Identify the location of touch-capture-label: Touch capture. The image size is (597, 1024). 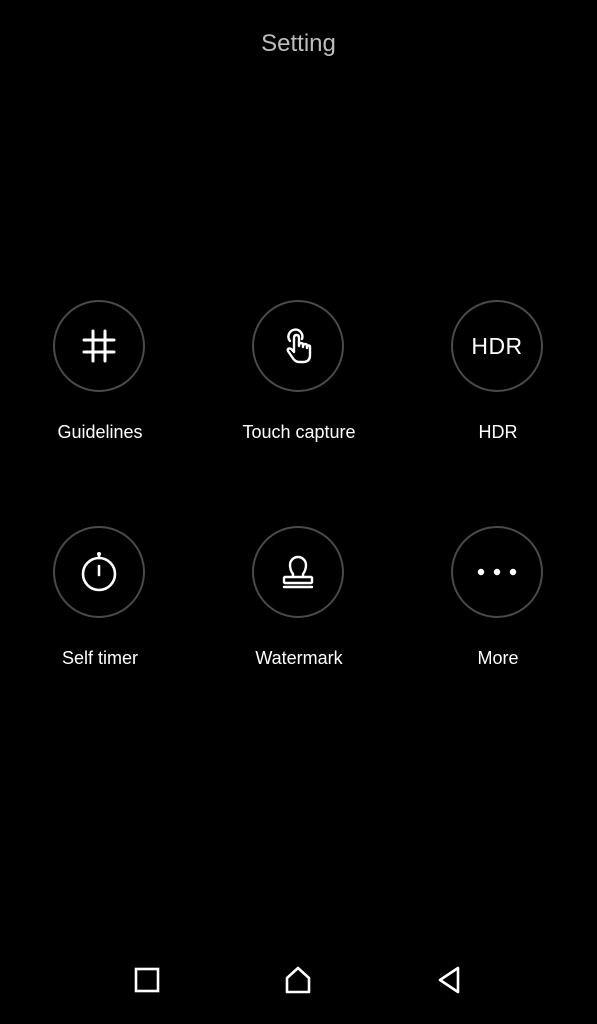
(299, 432).